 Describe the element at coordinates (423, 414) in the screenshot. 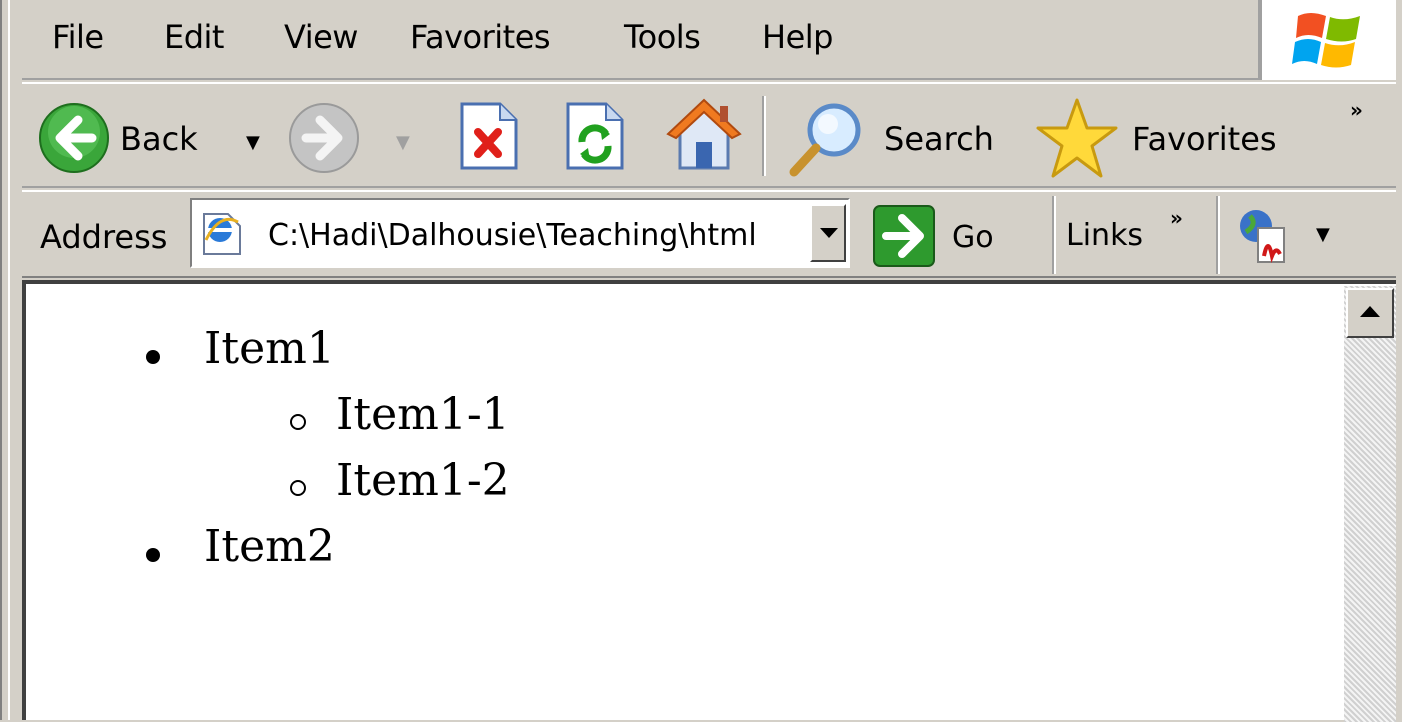

I see `nested-list-item-label: Item1-1` at that location.